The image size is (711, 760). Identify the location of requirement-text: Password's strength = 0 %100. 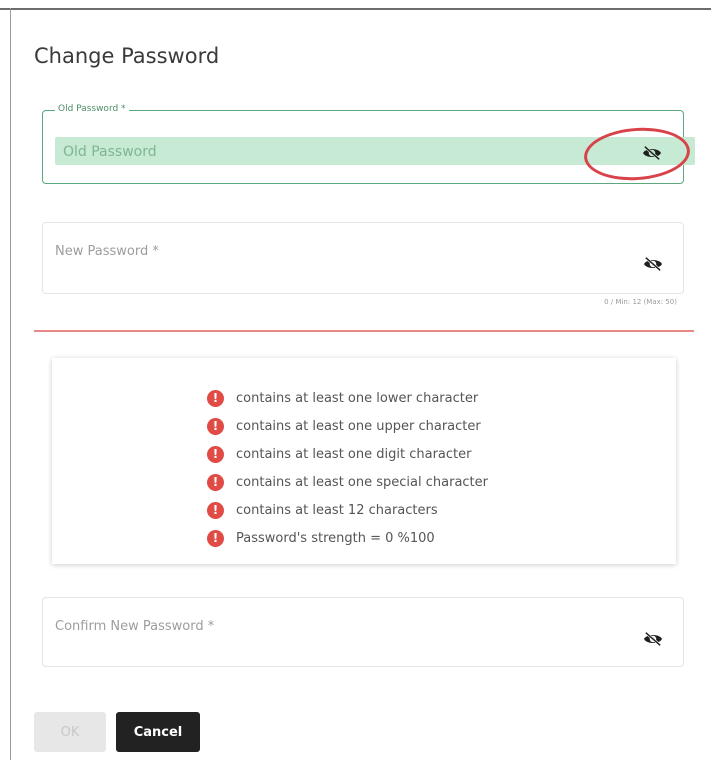
(335, 538).